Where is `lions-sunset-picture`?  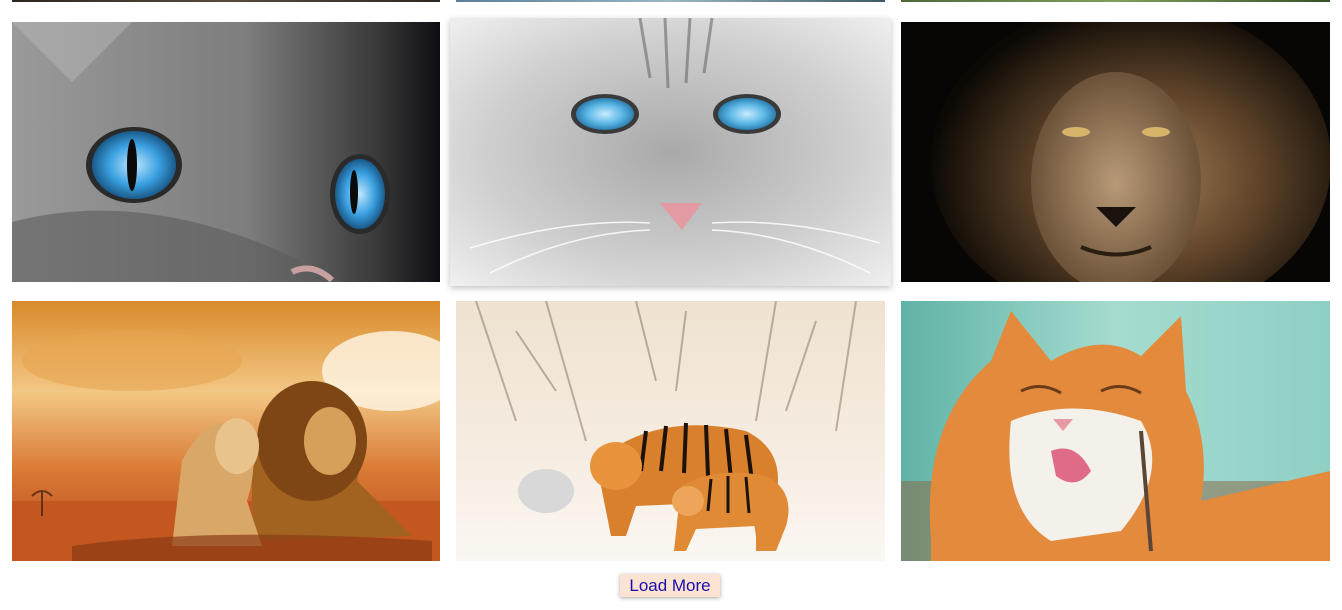 lions-sunset-picture is located at coordinates (226, 431).